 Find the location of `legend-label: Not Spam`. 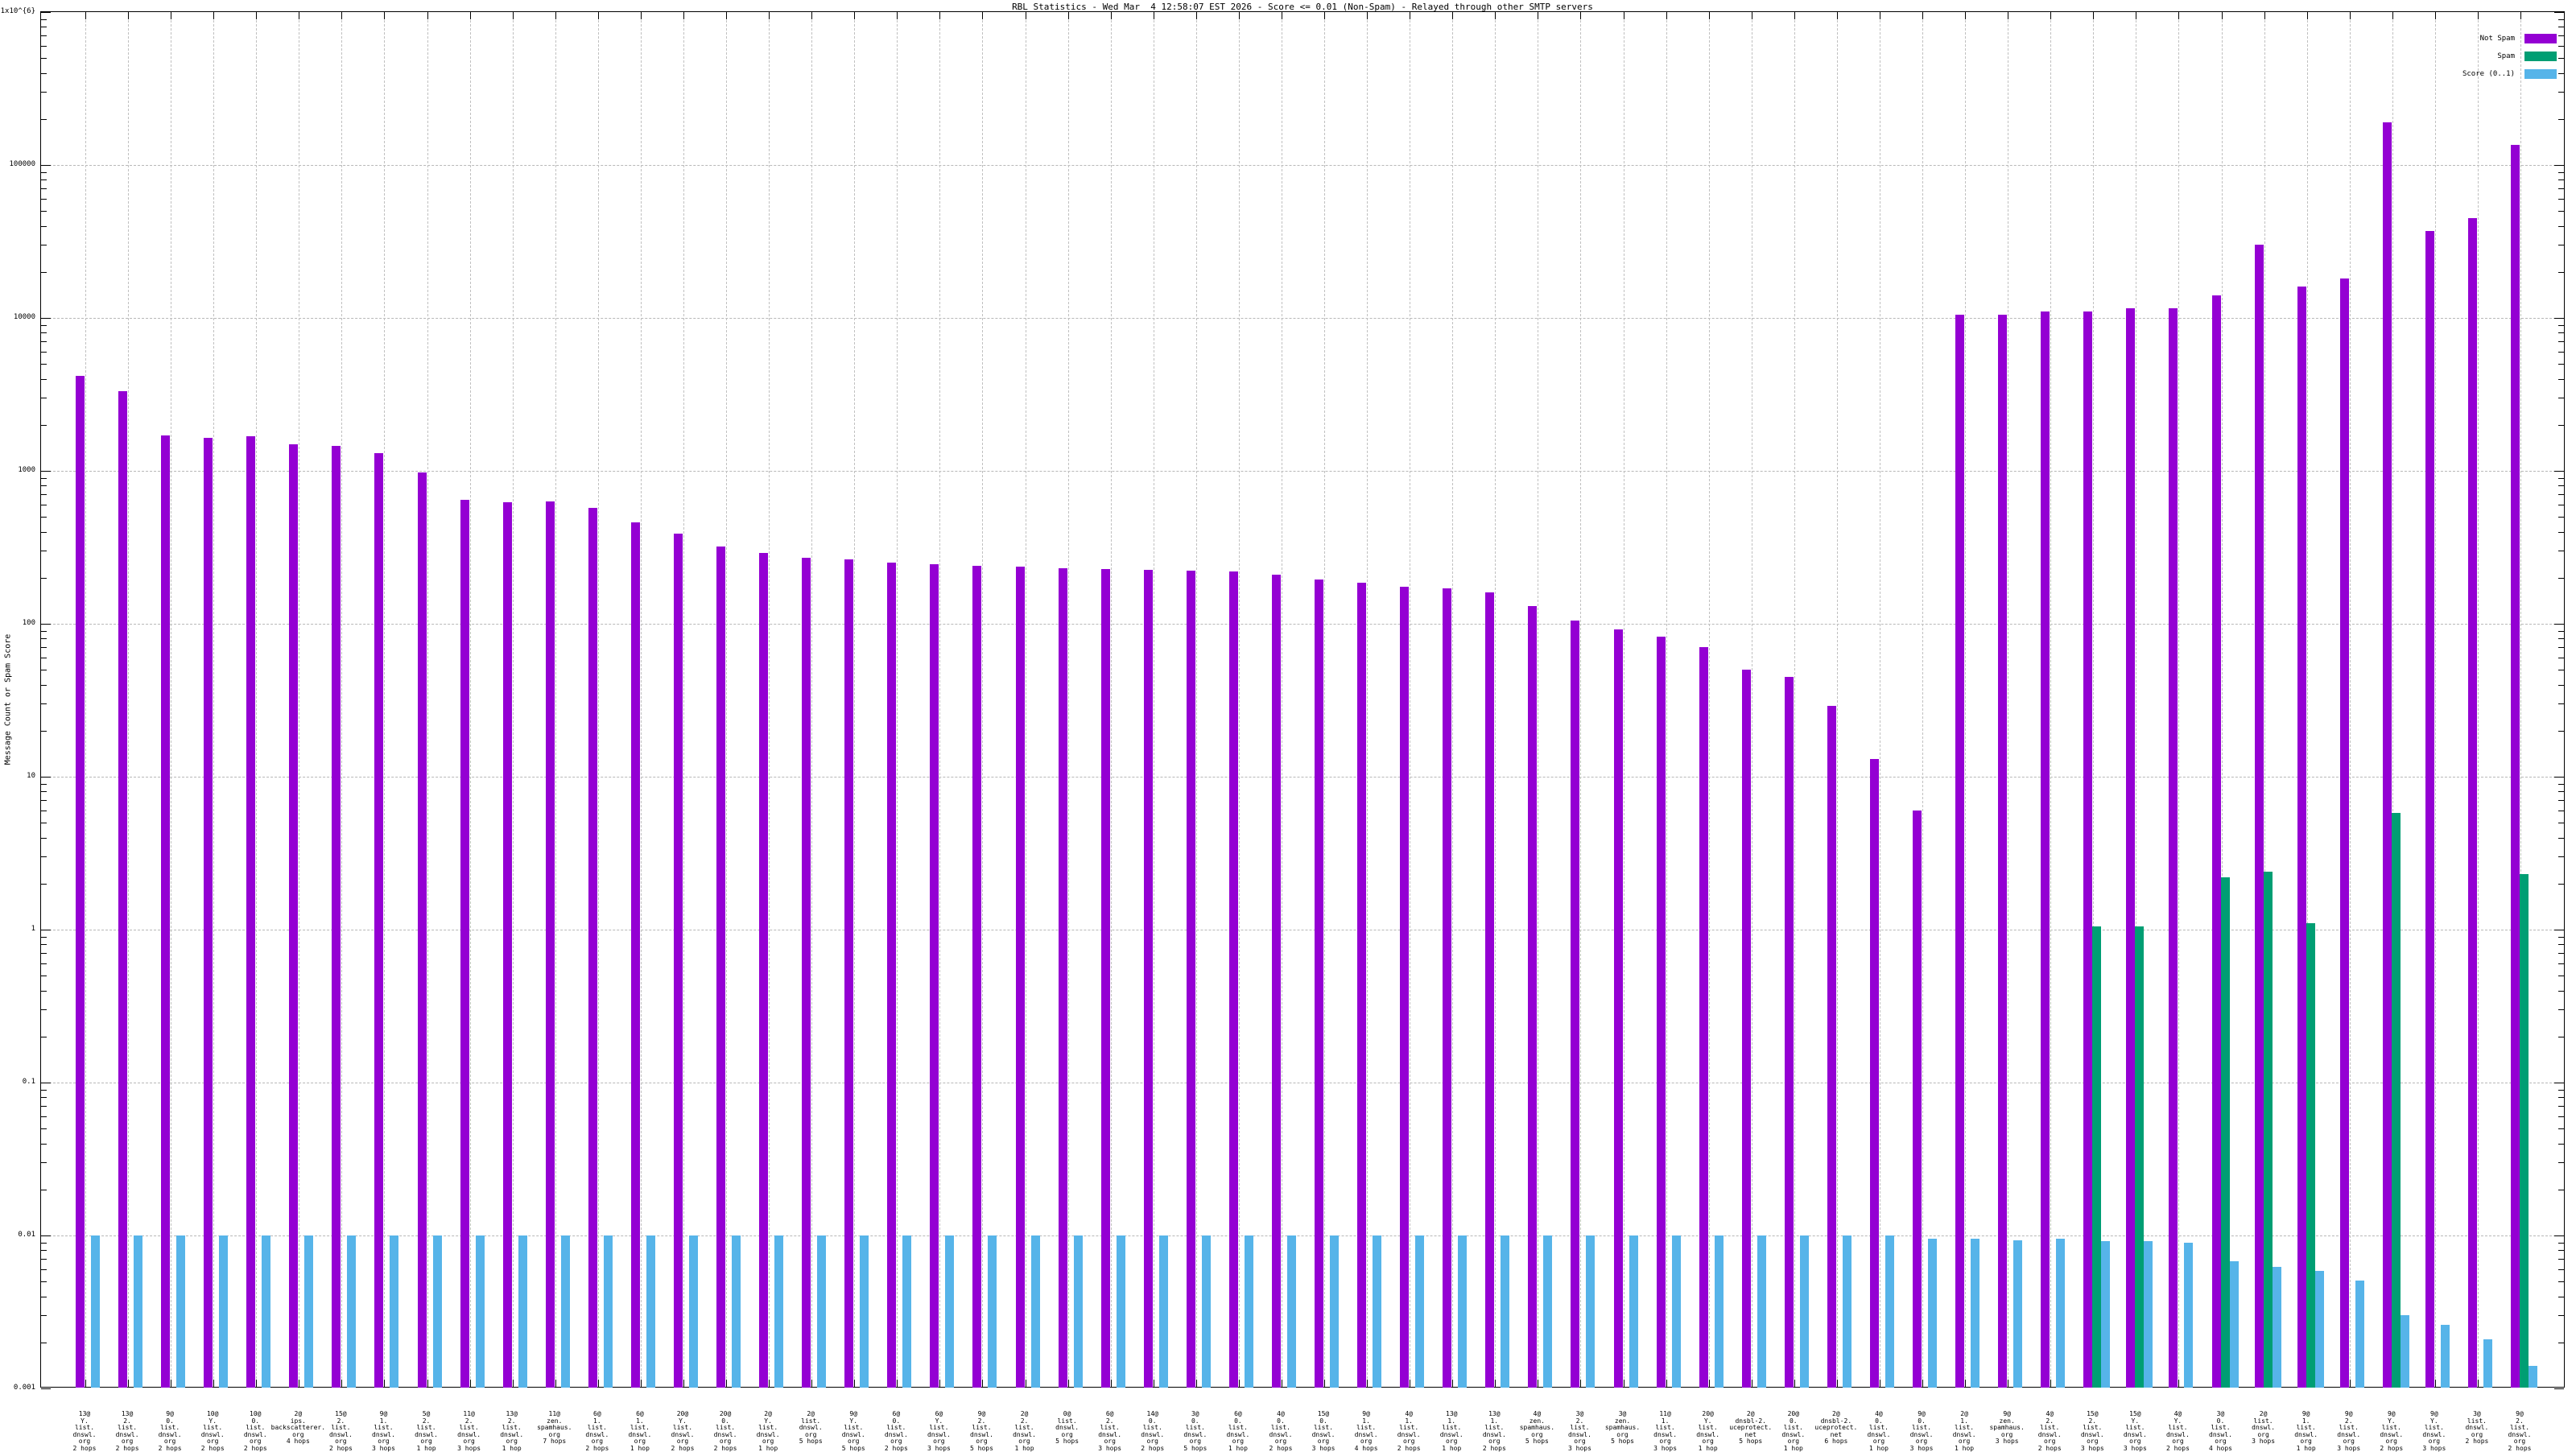

legend-label: Not Spam is located at coordinates (2497, 39).